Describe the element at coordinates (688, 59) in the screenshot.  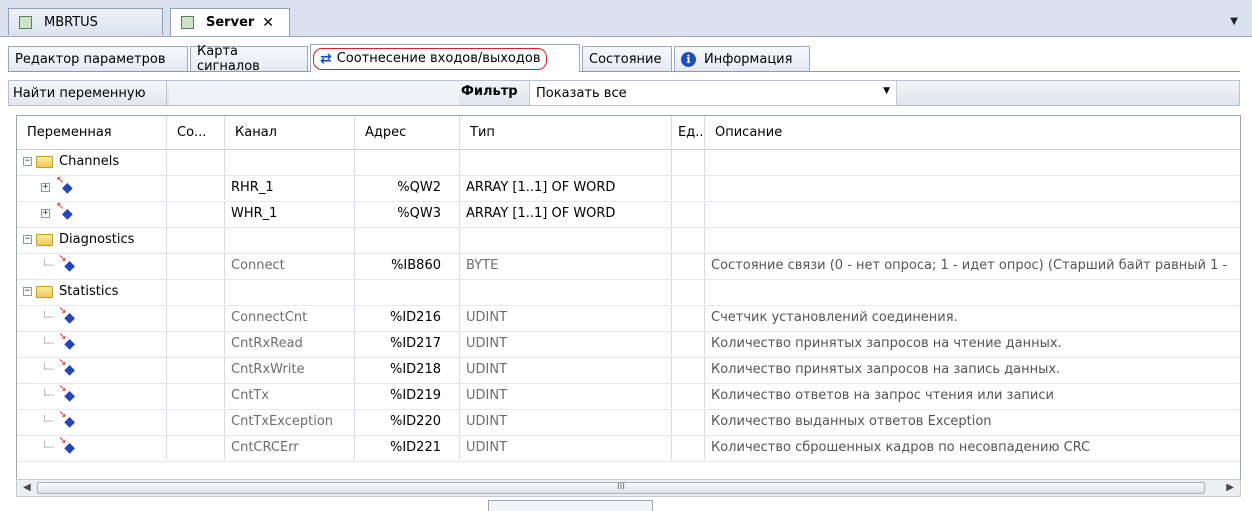
I see `info-icon: i` at that location.